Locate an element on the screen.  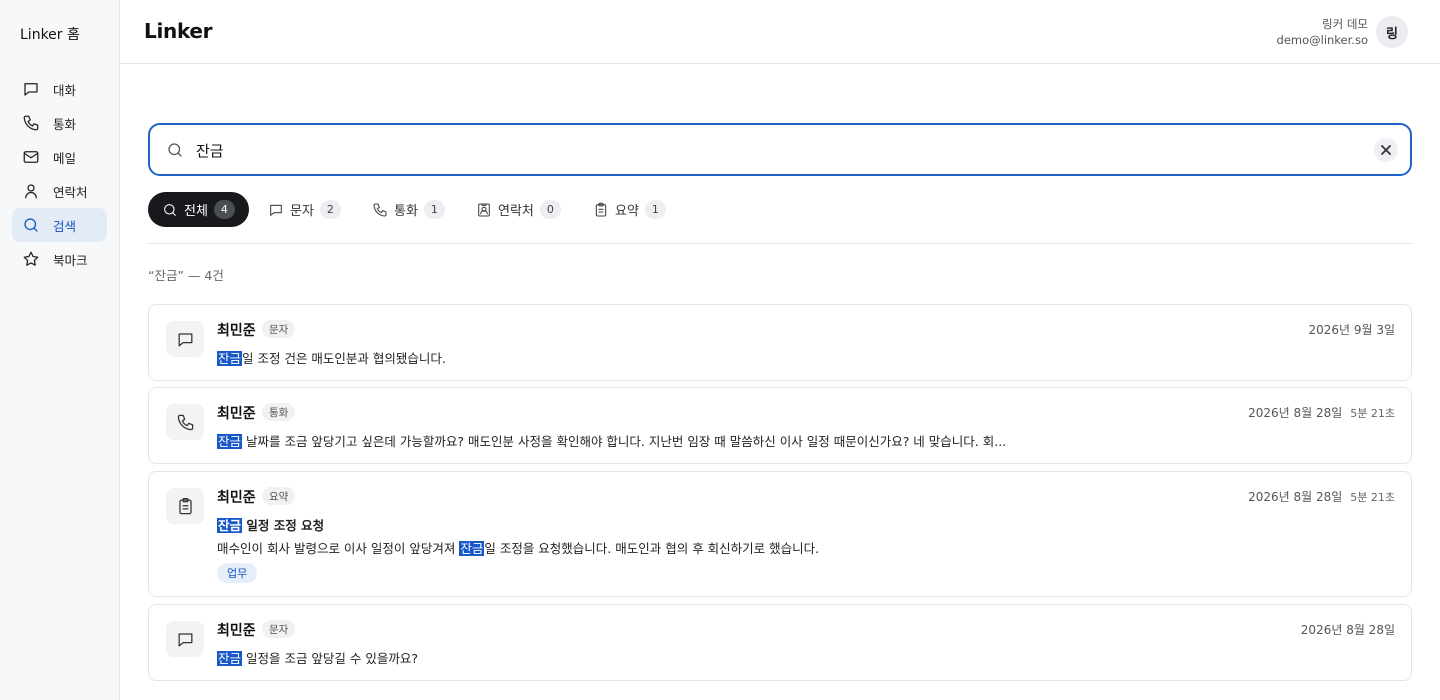
snippet-text: 일 조정 건은 매도인분과 협의됐습니다. is located at coordinates (344, 358).